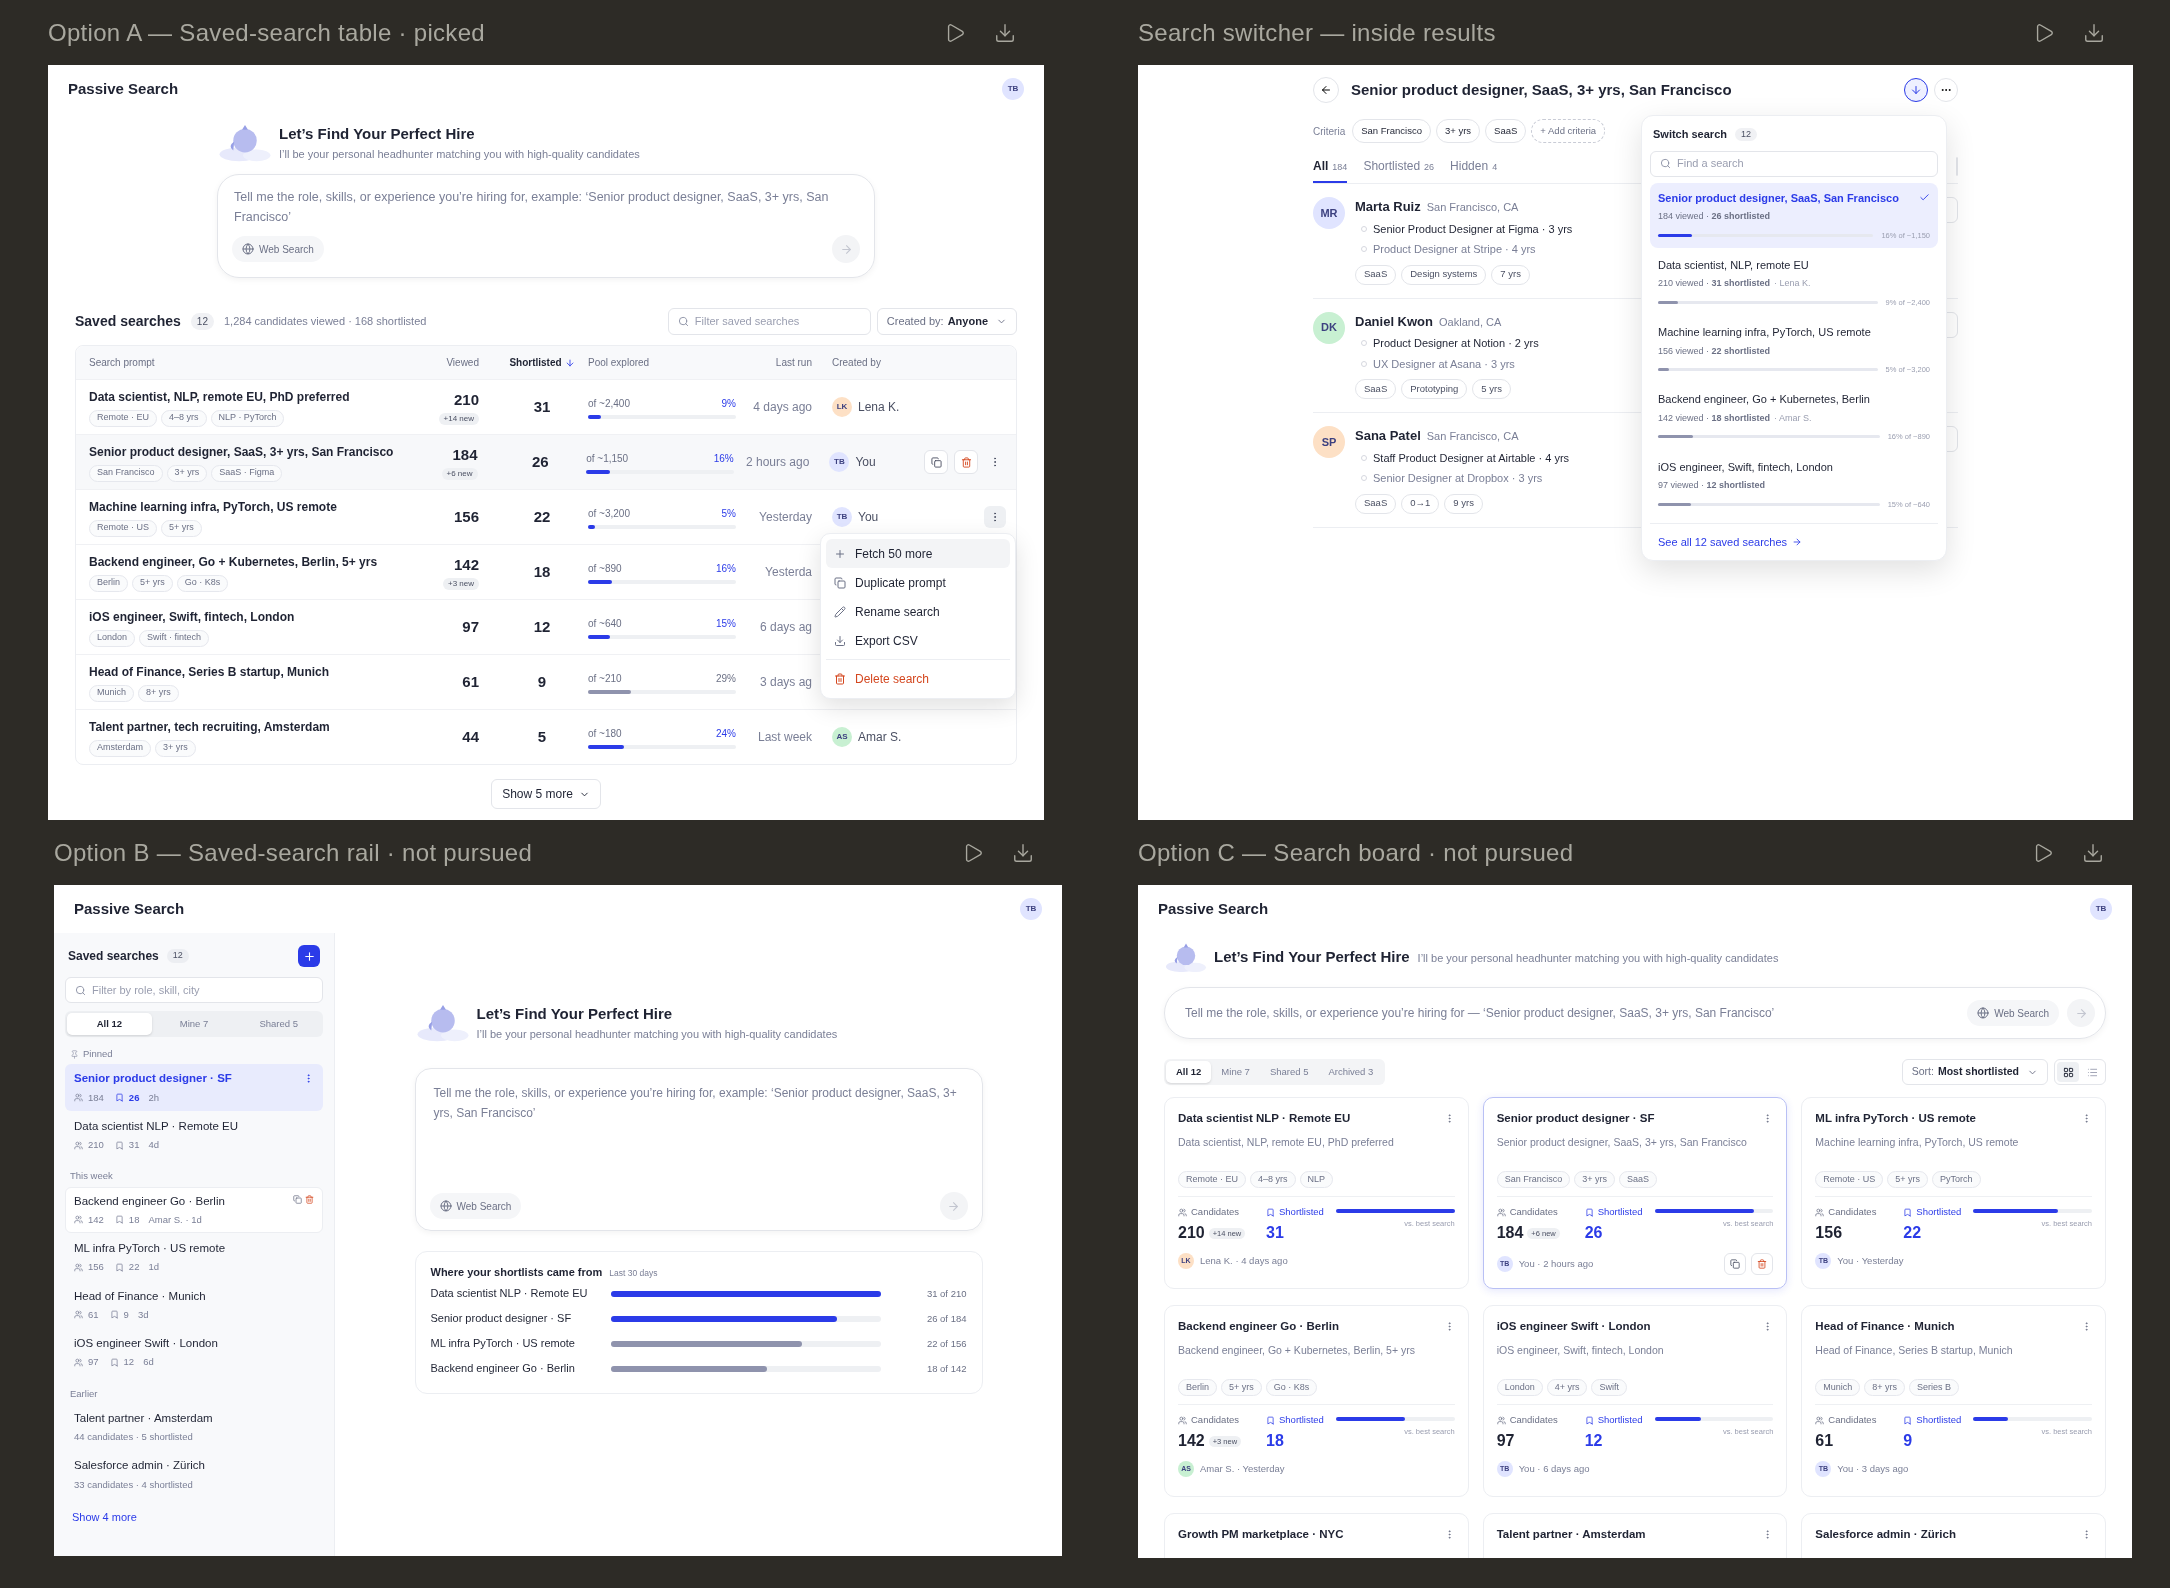 The height and width of the screenshot is (1588, 2170). Describe the element at coordinates (460, 584) in the screenshot. I see `new-badge: +3 new` at that location.